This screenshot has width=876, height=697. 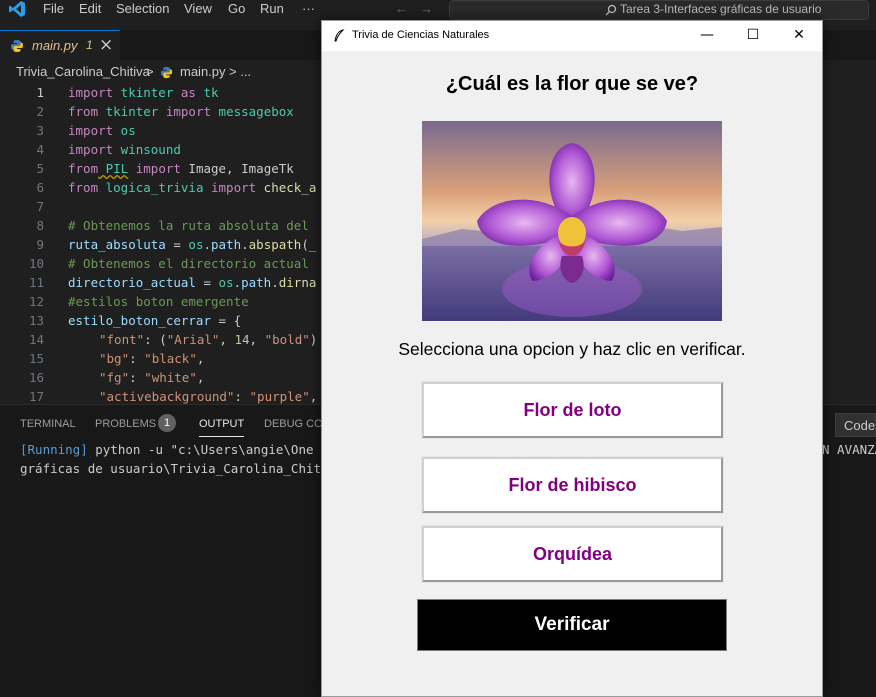 I want to click on code-line-4: import winsound, so click(x=124, y=149).